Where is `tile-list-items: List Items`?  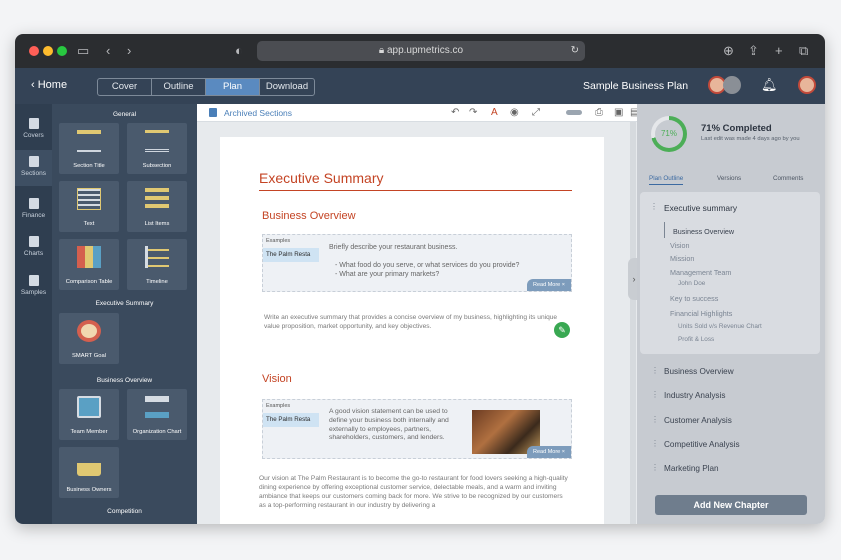 tile-list-items: List Items is located at coordinates (157, 206).